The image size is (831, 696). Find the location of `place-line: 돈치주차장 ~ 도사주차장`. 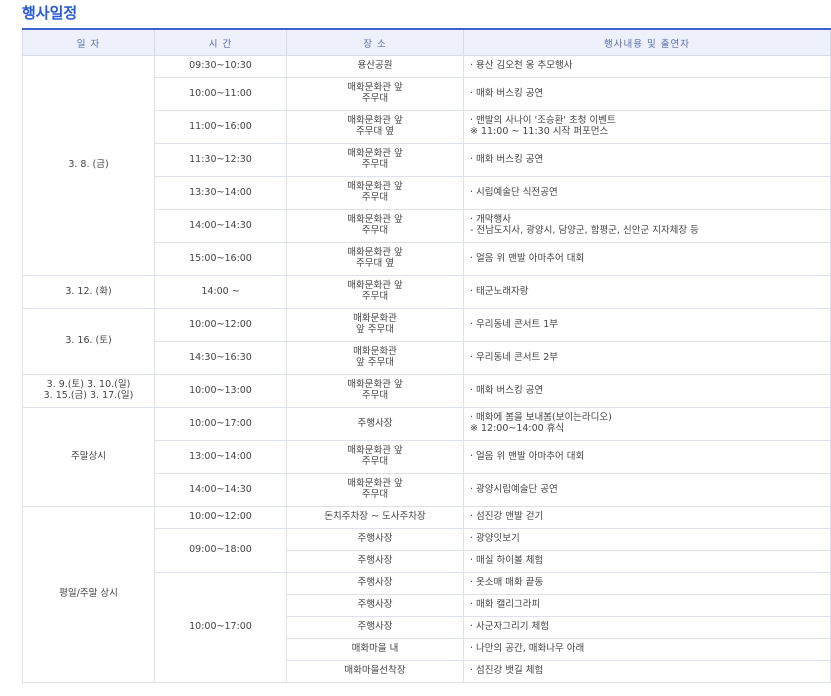

place-line: 돈치주차장 ~ 도사주차장 is located at coordinates (375, 517).